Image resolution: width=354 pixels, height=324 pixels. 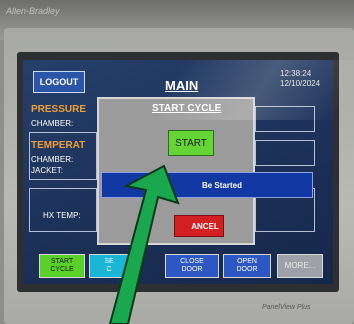 I want to click on arrow-annotation-icon, so click(x=144, y=244).